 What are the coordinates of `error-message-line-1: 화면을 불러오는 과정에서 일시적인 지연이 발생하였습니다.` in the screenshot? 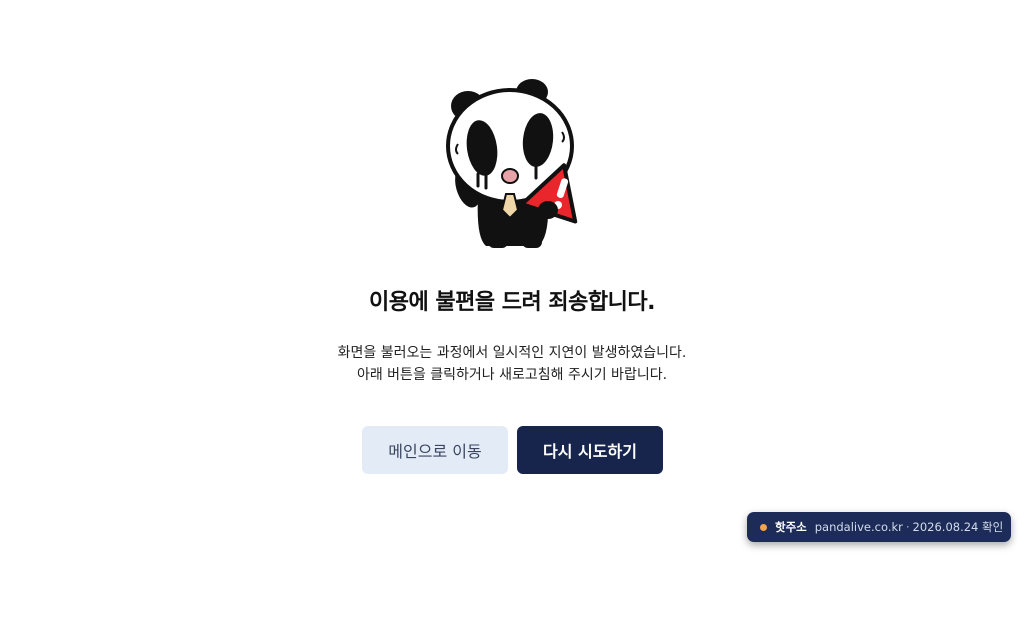 It's located at (512, 353).